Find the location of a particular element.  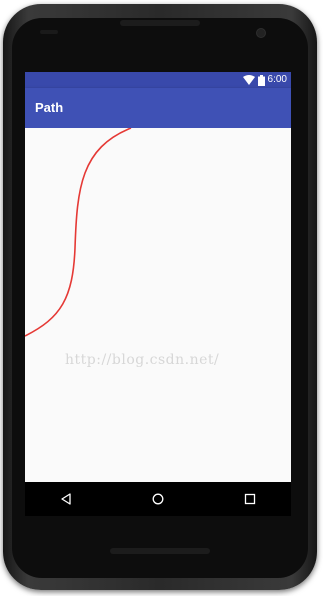

back-icon is located at coordinates (66, 499).